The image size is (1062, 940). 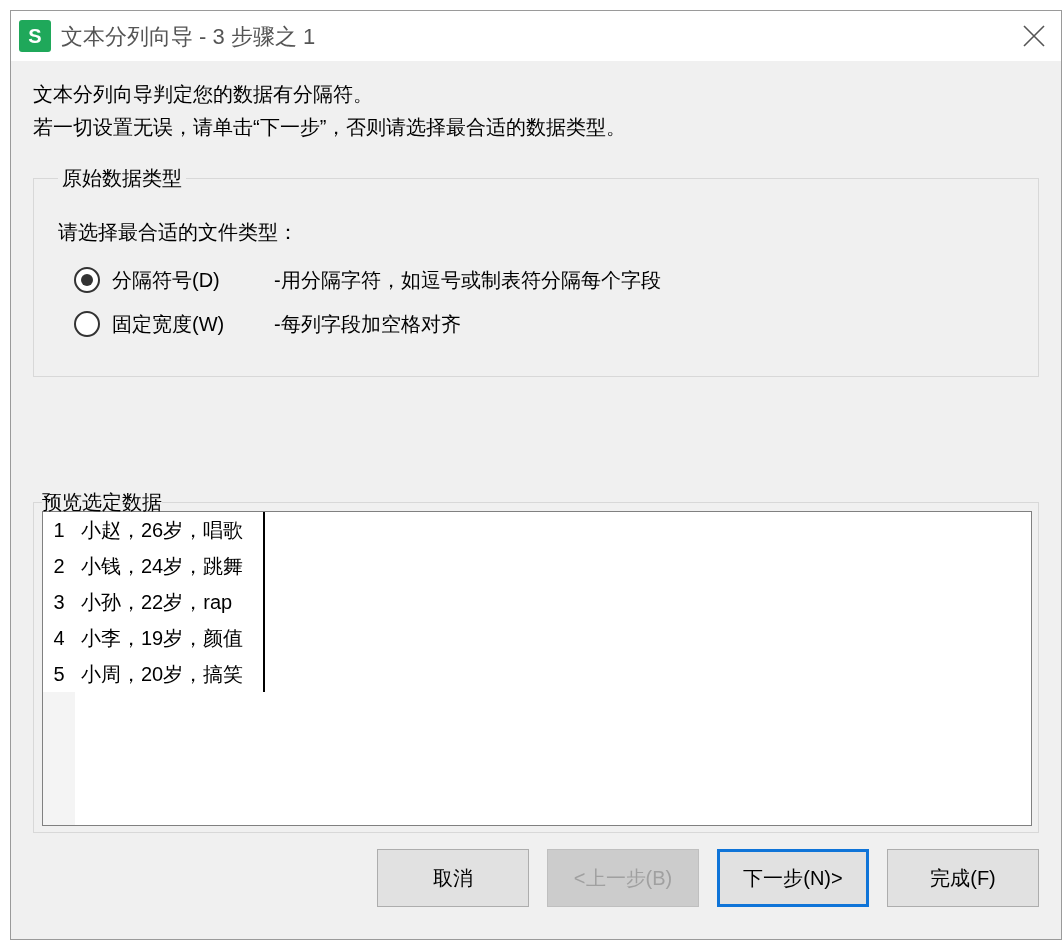 I want to click on line-number: 5, so click(x=59, y=674).